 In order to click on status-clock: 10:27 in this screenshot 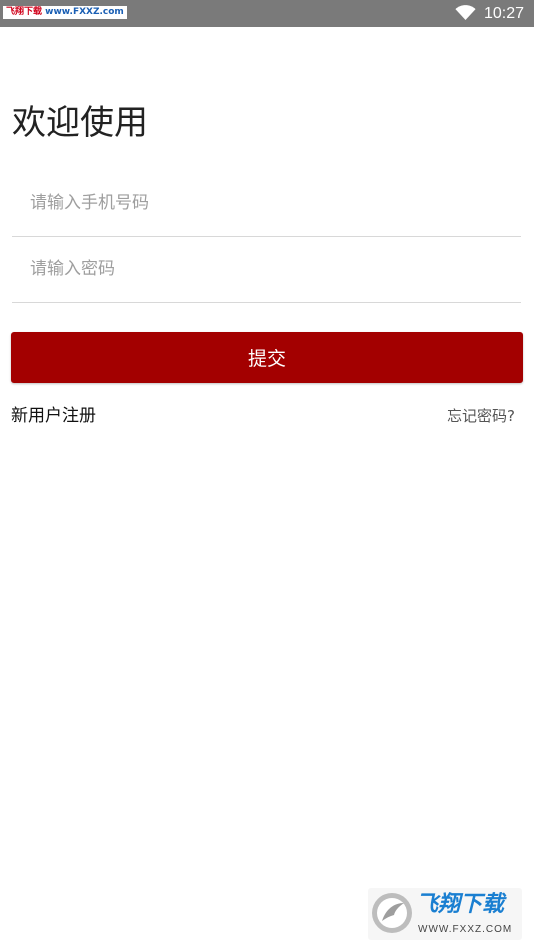, I will do `click(503, 13)`.